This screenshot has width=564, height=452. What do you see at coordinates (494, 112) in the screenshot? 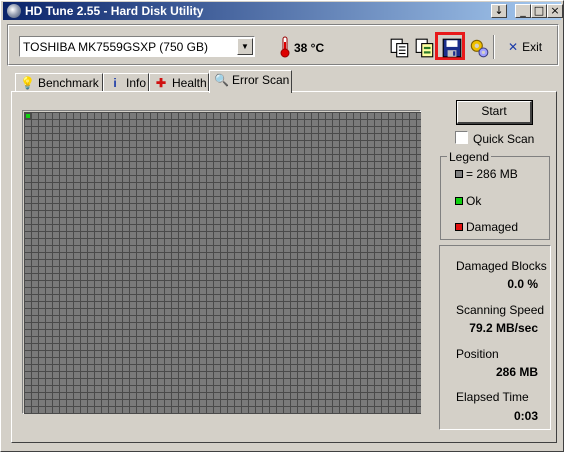
I see `start-button: Start` at bounding box center [494, 112].